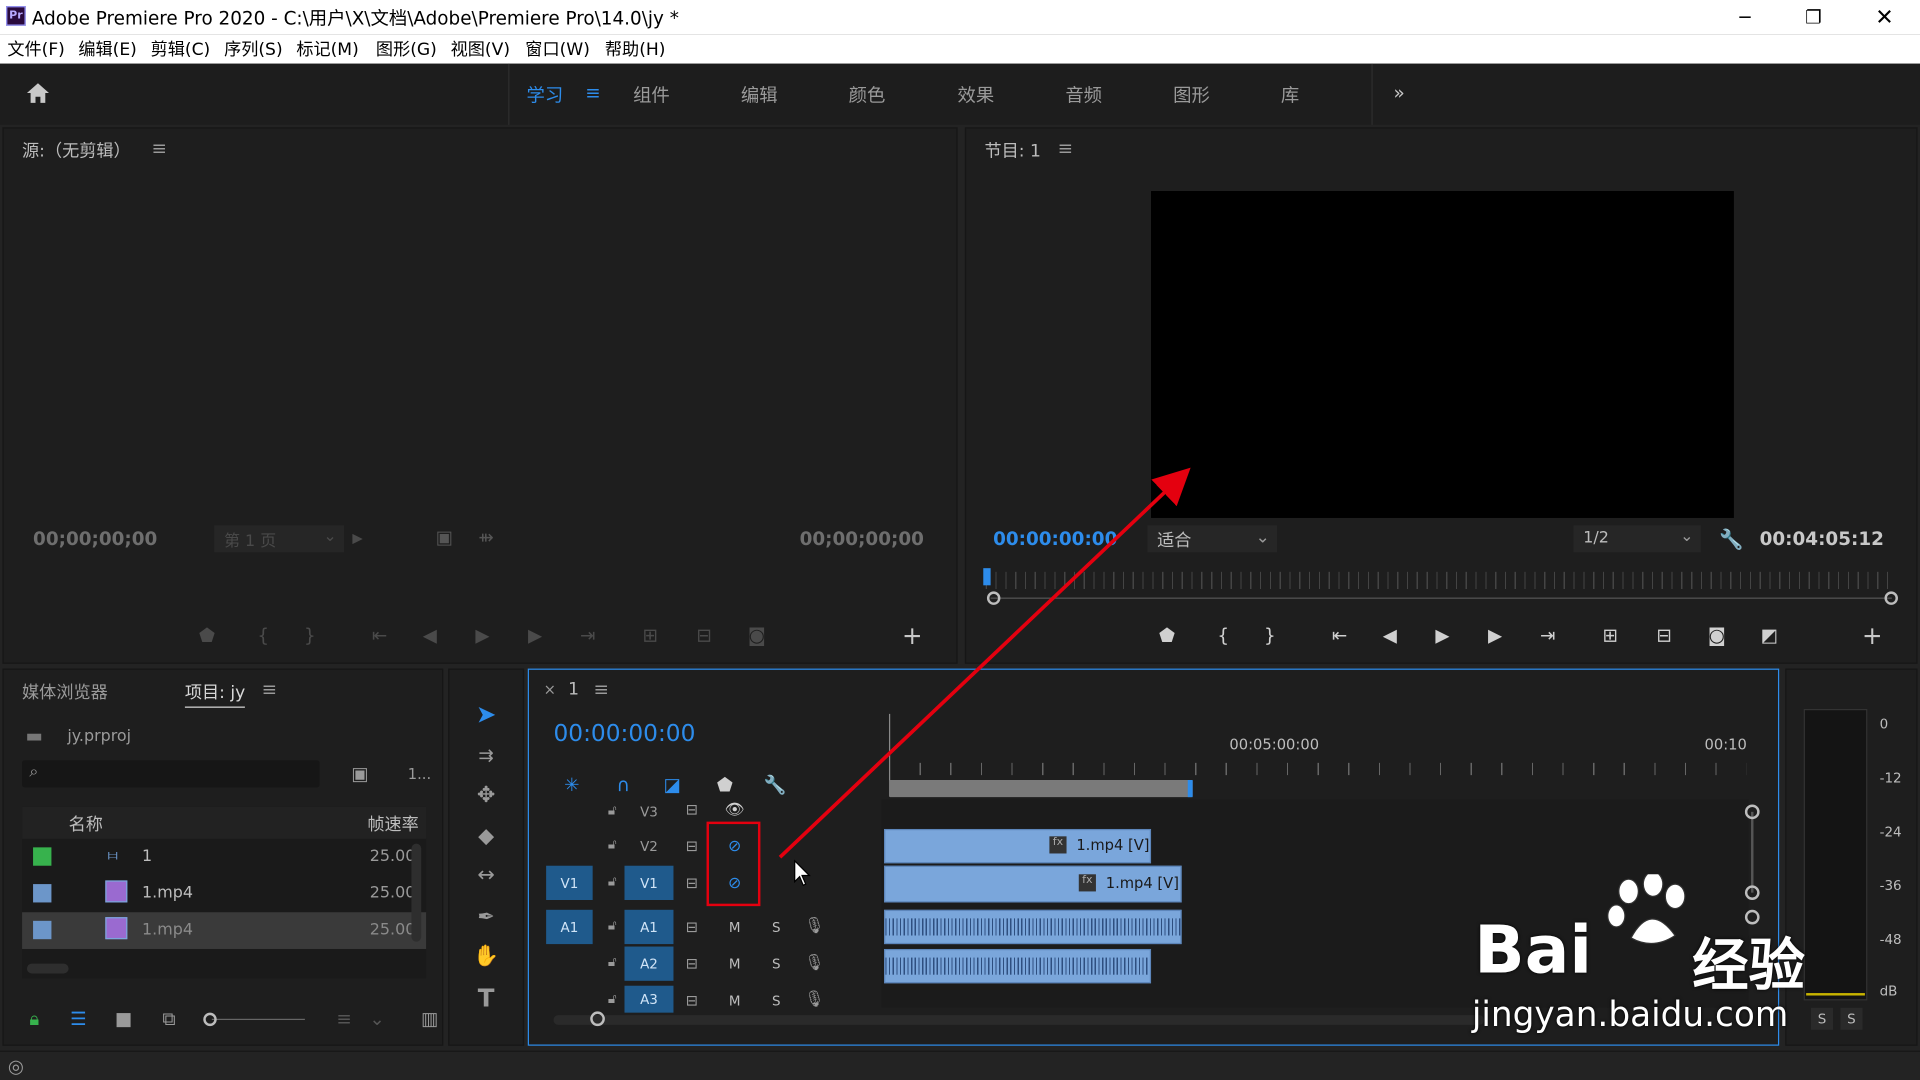 Image resolution: width=1920 pixels, height=1080 pixels. Describe the element at coordinates (1651, 909) in the screenshot. I see `paw-logo` at that location.